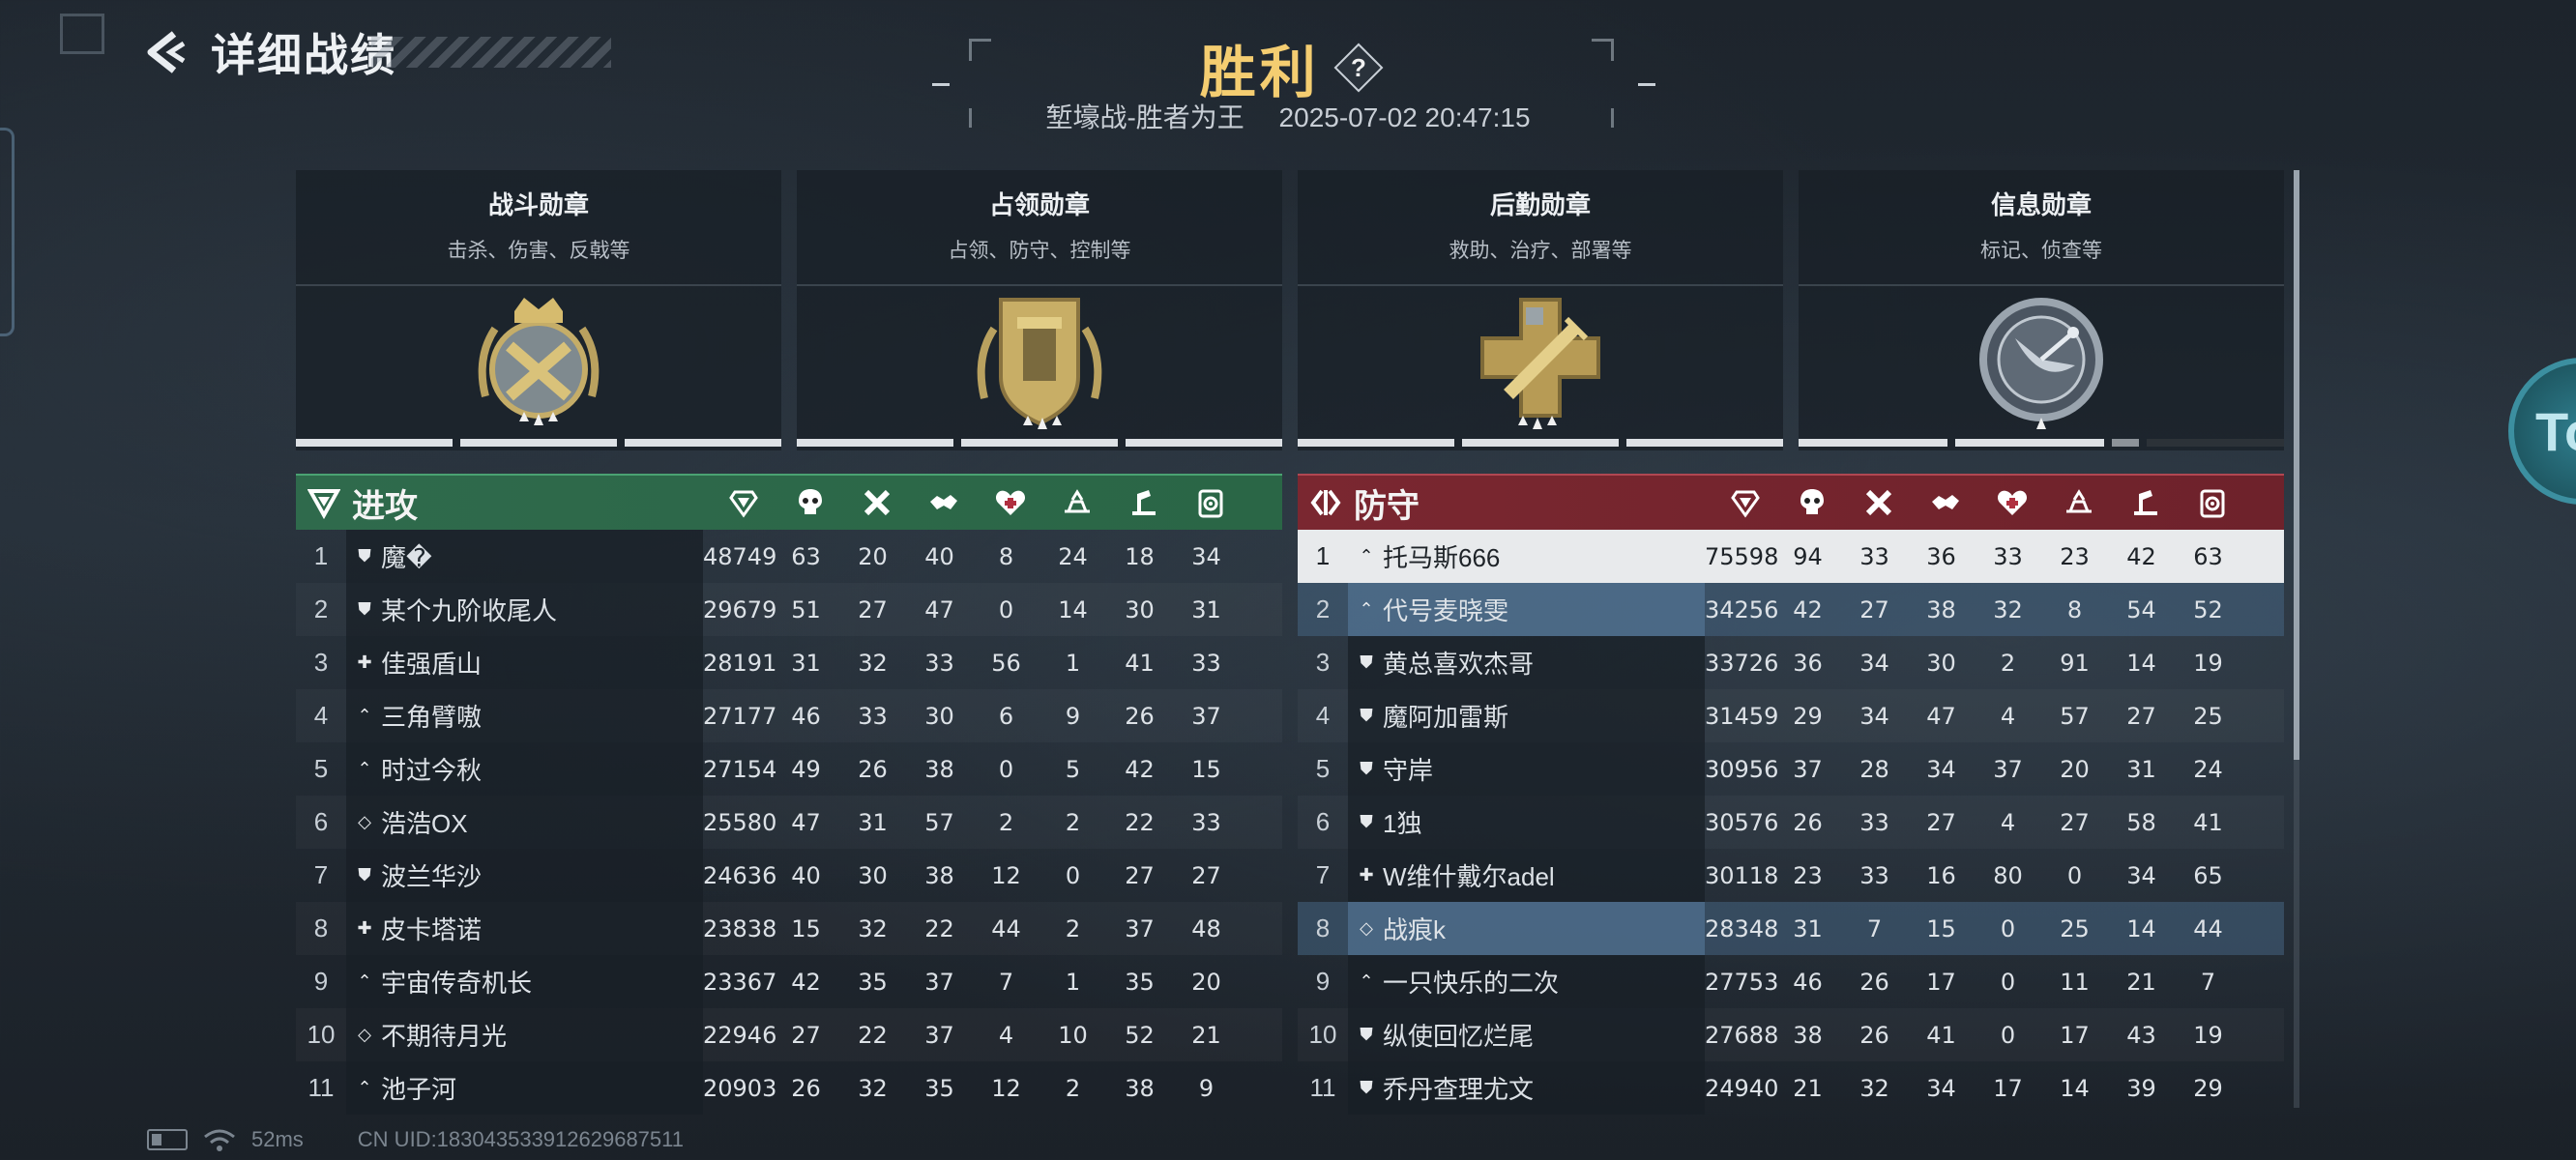 This screenshot has width=2576, height=1160. I want to click on stat-deaths: 31, so click(873, 822).